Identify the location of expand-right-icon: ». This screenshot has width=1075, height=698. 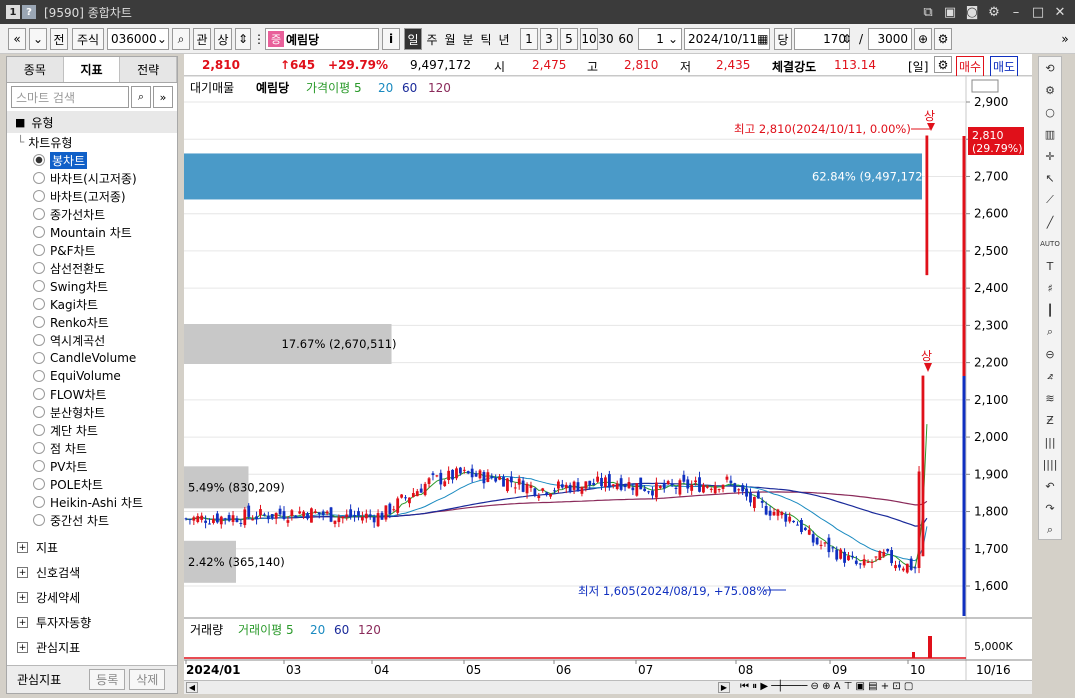
(1065, 39).